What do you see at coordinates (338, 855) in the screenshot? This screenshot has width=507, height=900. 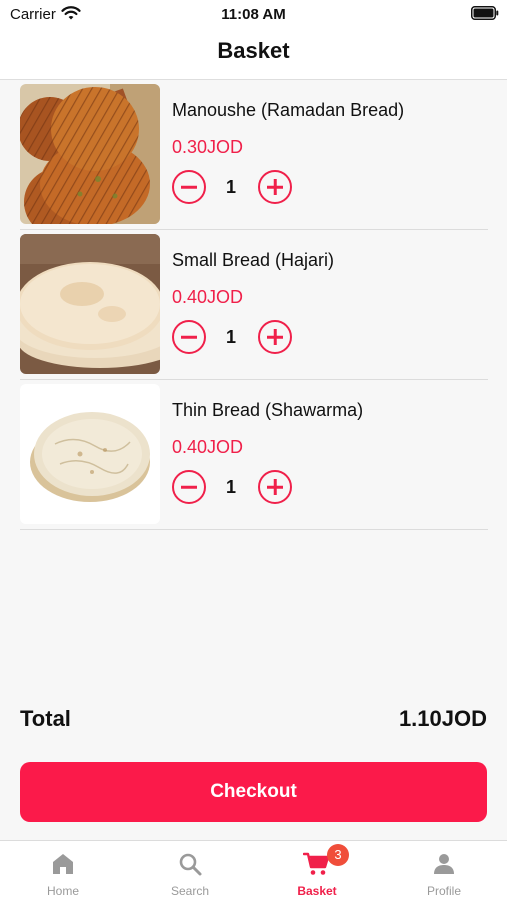 I see `cart-count-badge: 3` at bounding box center [338, 855].